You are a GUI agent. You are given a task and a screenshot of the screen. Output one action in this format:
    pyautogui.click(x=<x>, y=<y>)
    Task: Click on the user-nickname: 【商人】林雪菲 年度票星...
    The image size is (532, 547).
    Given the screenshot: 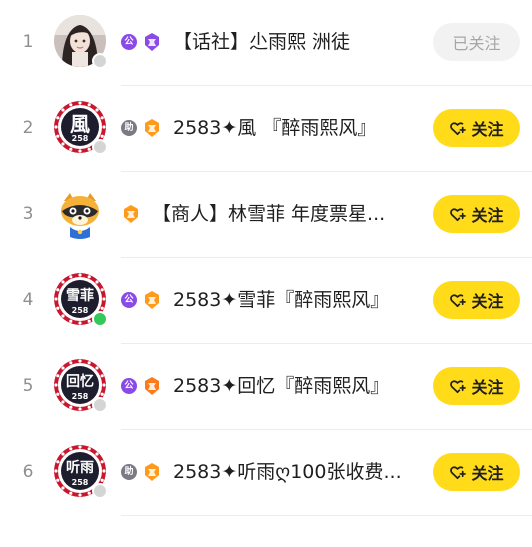 What is the action you would take?
    pyautogui.click(x=268, y=214)
    